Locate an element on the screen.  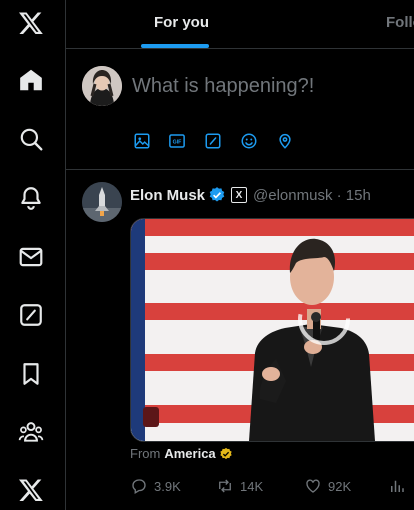
tab-following: Follo is located at coordinates (400, 22).